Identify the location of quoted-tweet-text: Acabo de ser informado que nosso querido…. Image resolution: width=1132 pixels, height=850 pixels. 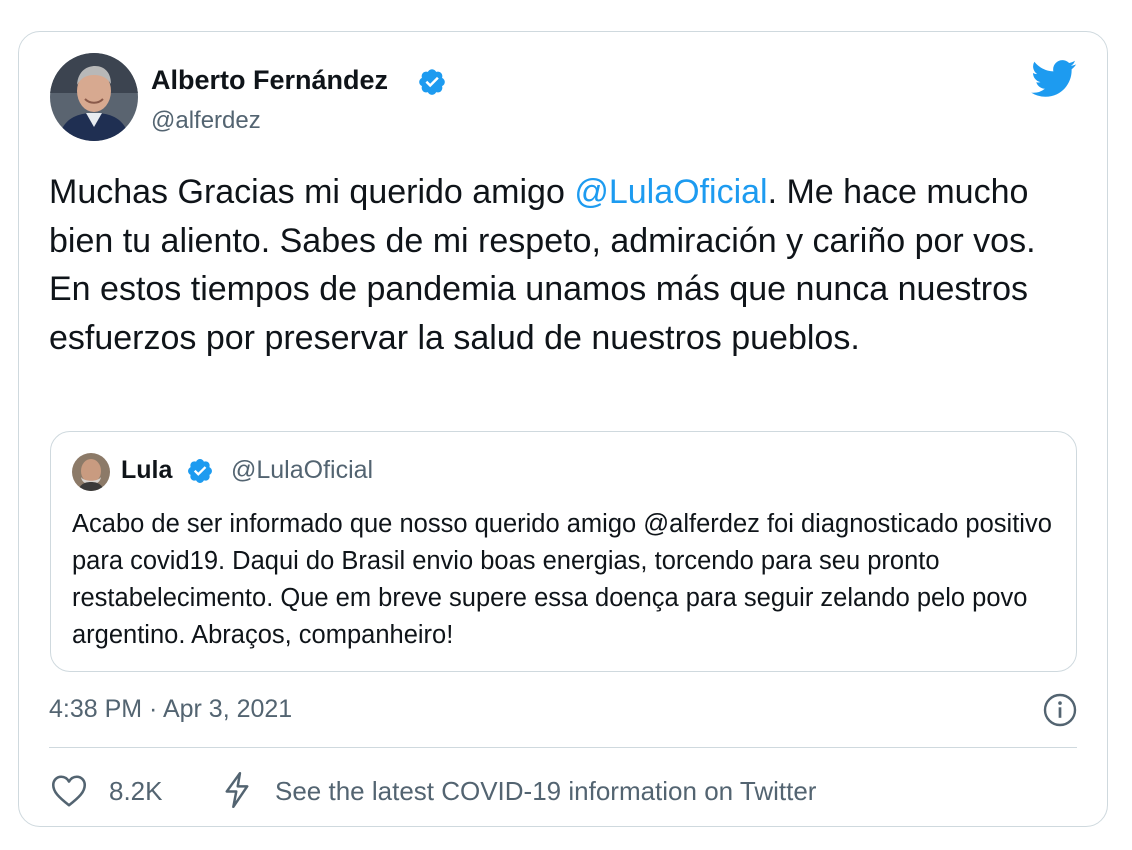
(562, 579).